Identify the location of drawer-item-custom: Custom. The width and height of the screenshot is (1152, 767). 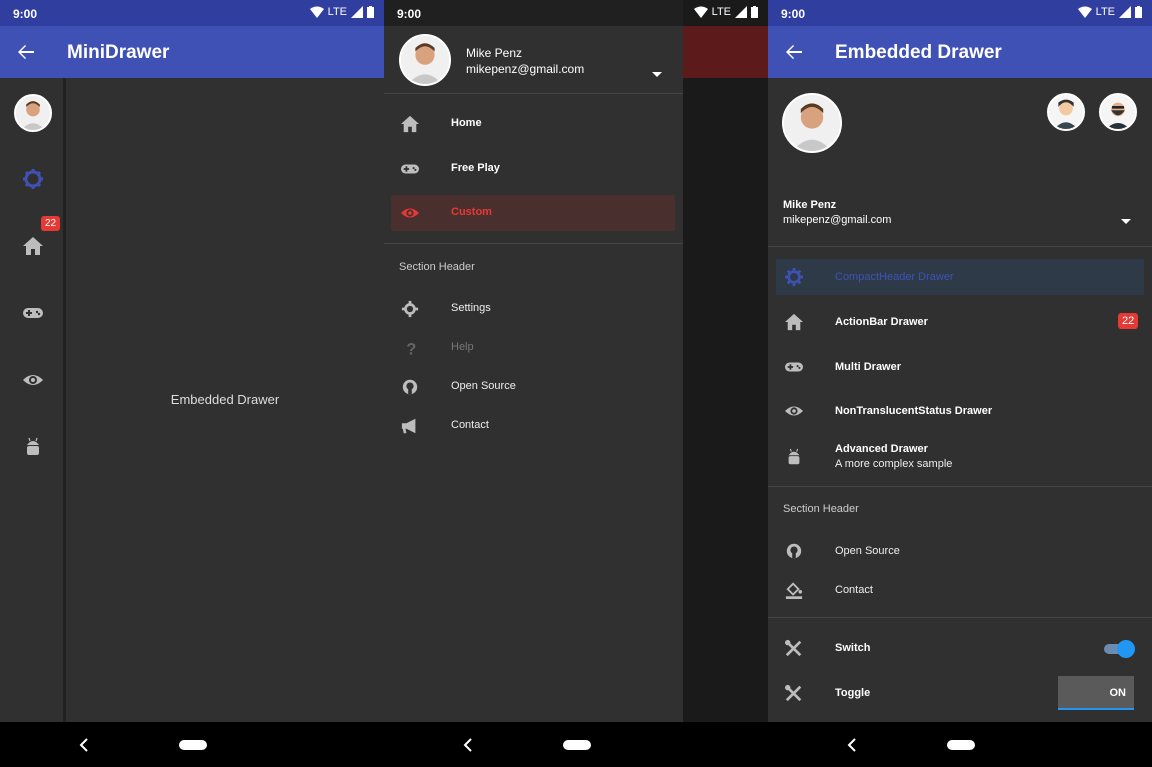
(533, 213).